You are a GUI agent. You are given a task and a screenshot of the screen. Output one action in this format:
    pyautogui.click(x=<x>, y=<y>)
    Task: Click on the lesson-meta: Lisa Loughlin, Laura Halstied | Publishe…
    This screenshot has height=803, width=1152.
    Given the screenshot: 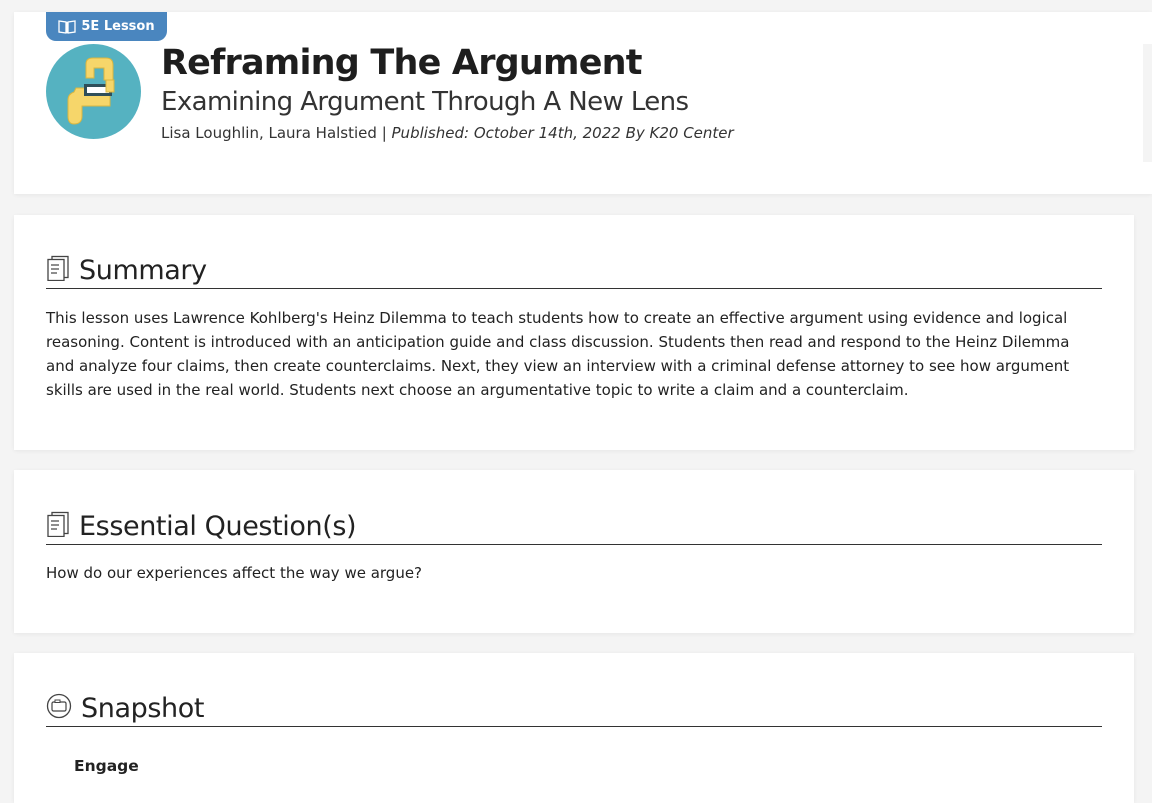 What is the action you would take?
    pyautogui.click(x=447, y=133)
    